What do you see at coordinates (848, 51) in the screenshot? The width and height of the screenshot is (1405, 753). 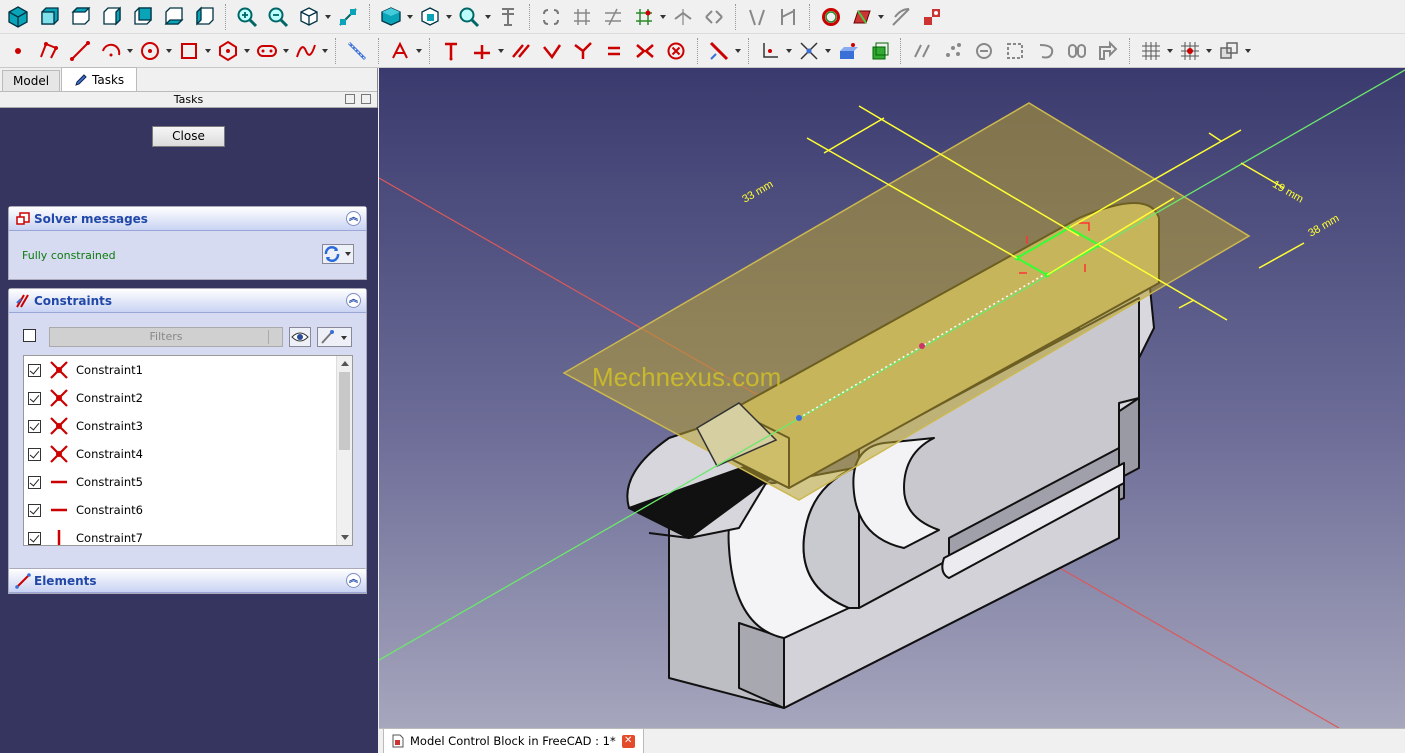 I see `view-sketch-icon` at bounding box center [848, 51].